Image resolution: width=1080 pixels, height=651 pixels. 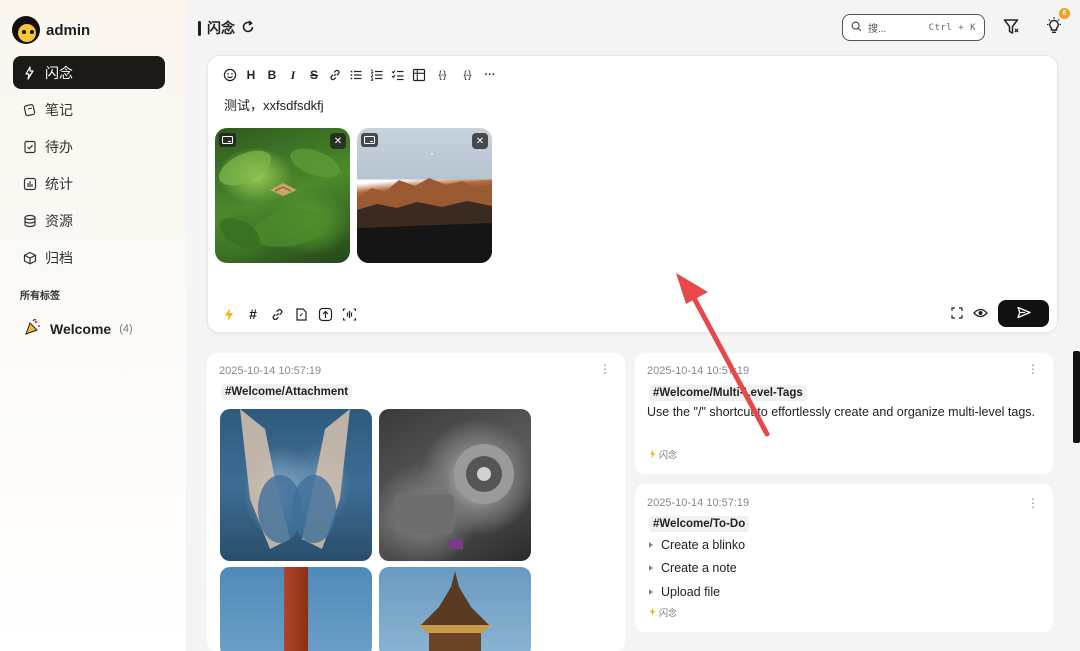 I want to click on attach-file-icon, so click(x=301, y=314).